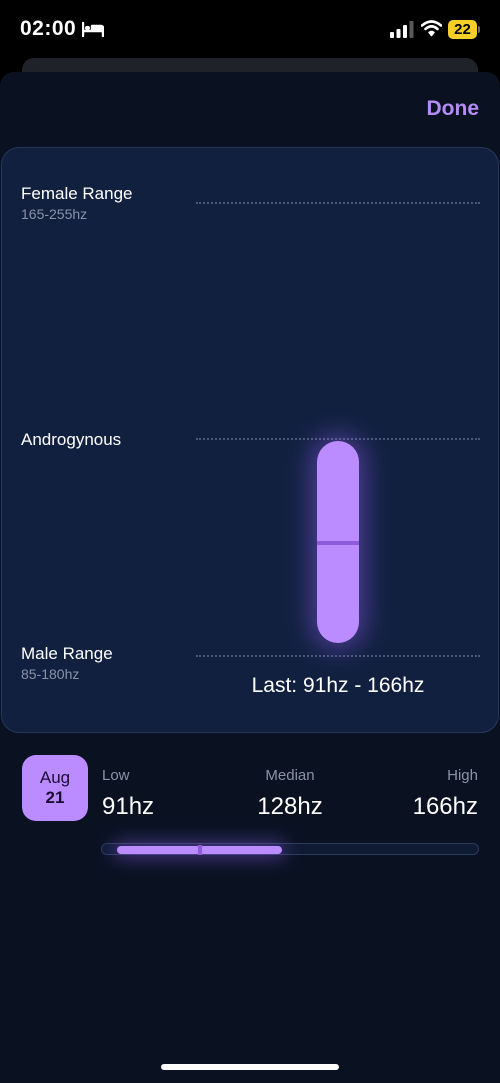 Image resolution: width=500 pixels, height=1083 pixels. What do you see at coordinates (116, 775) in the screenshot?
I see `low-label: Low` at bounding box center [116, 775].